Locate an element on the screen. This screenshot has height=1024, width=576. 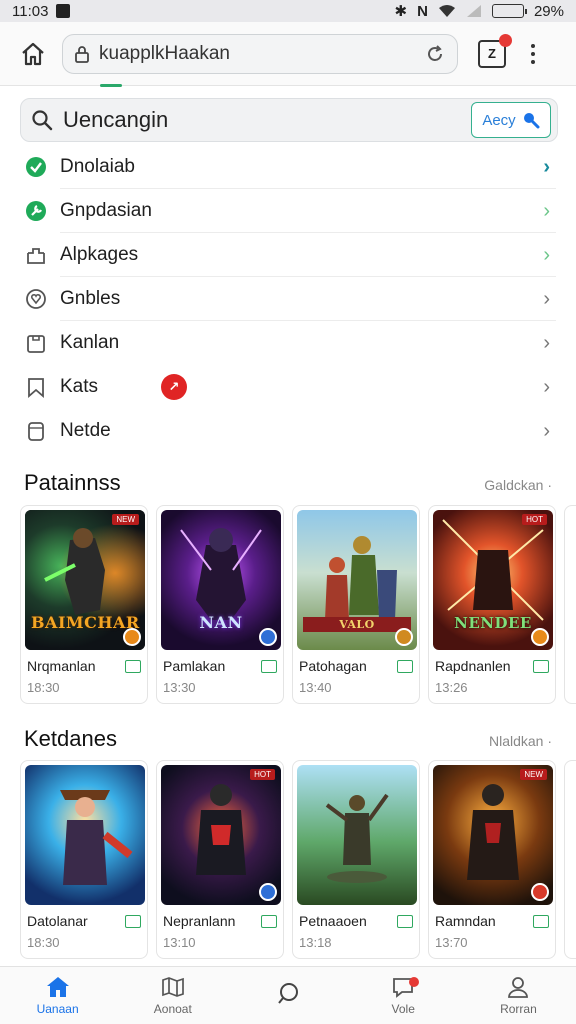
nav-chat is located at coordinates (287, 995).